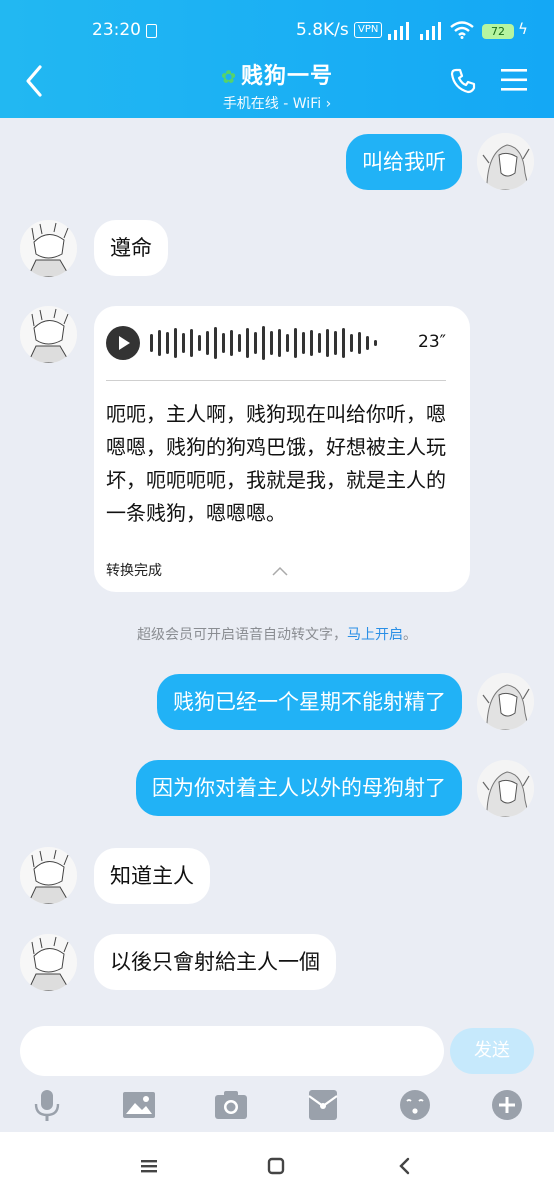 The image size is (554, 1200). Describe the element at coordinates (498, 31) in the screenshot. I see `battery-icon: 72` at that location.